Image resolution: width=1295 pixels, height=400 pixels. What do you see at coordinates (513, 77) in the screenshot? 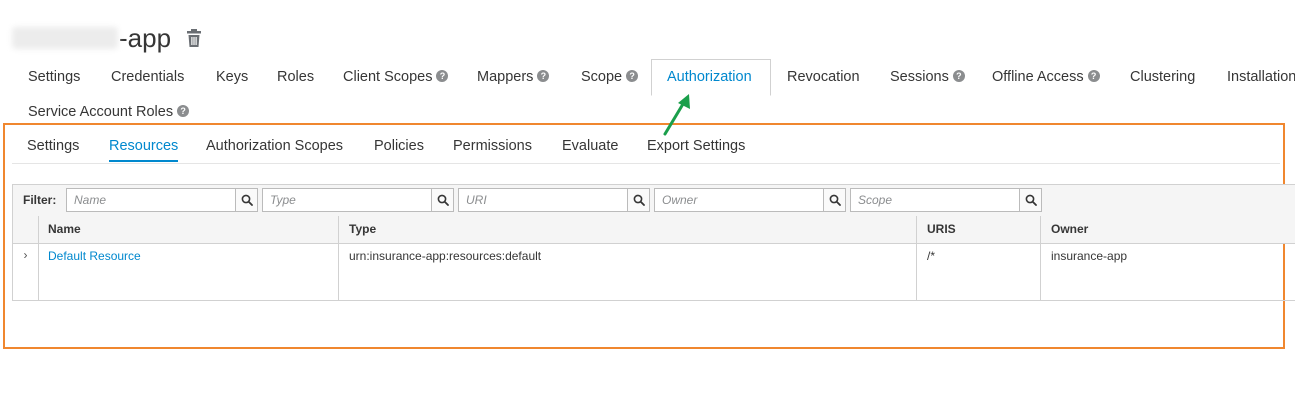
I see `tab-mappers: Mappers?` at bounding box center [513, 77].